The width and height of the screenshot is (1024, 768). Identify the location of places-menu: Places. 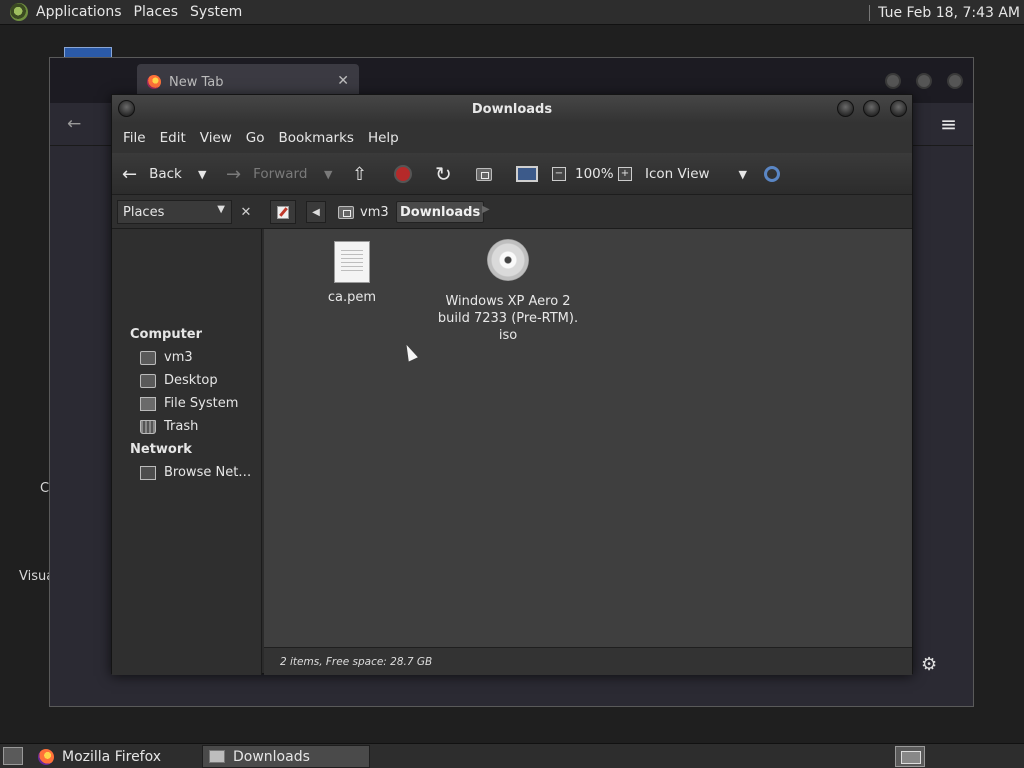
(156, 12).